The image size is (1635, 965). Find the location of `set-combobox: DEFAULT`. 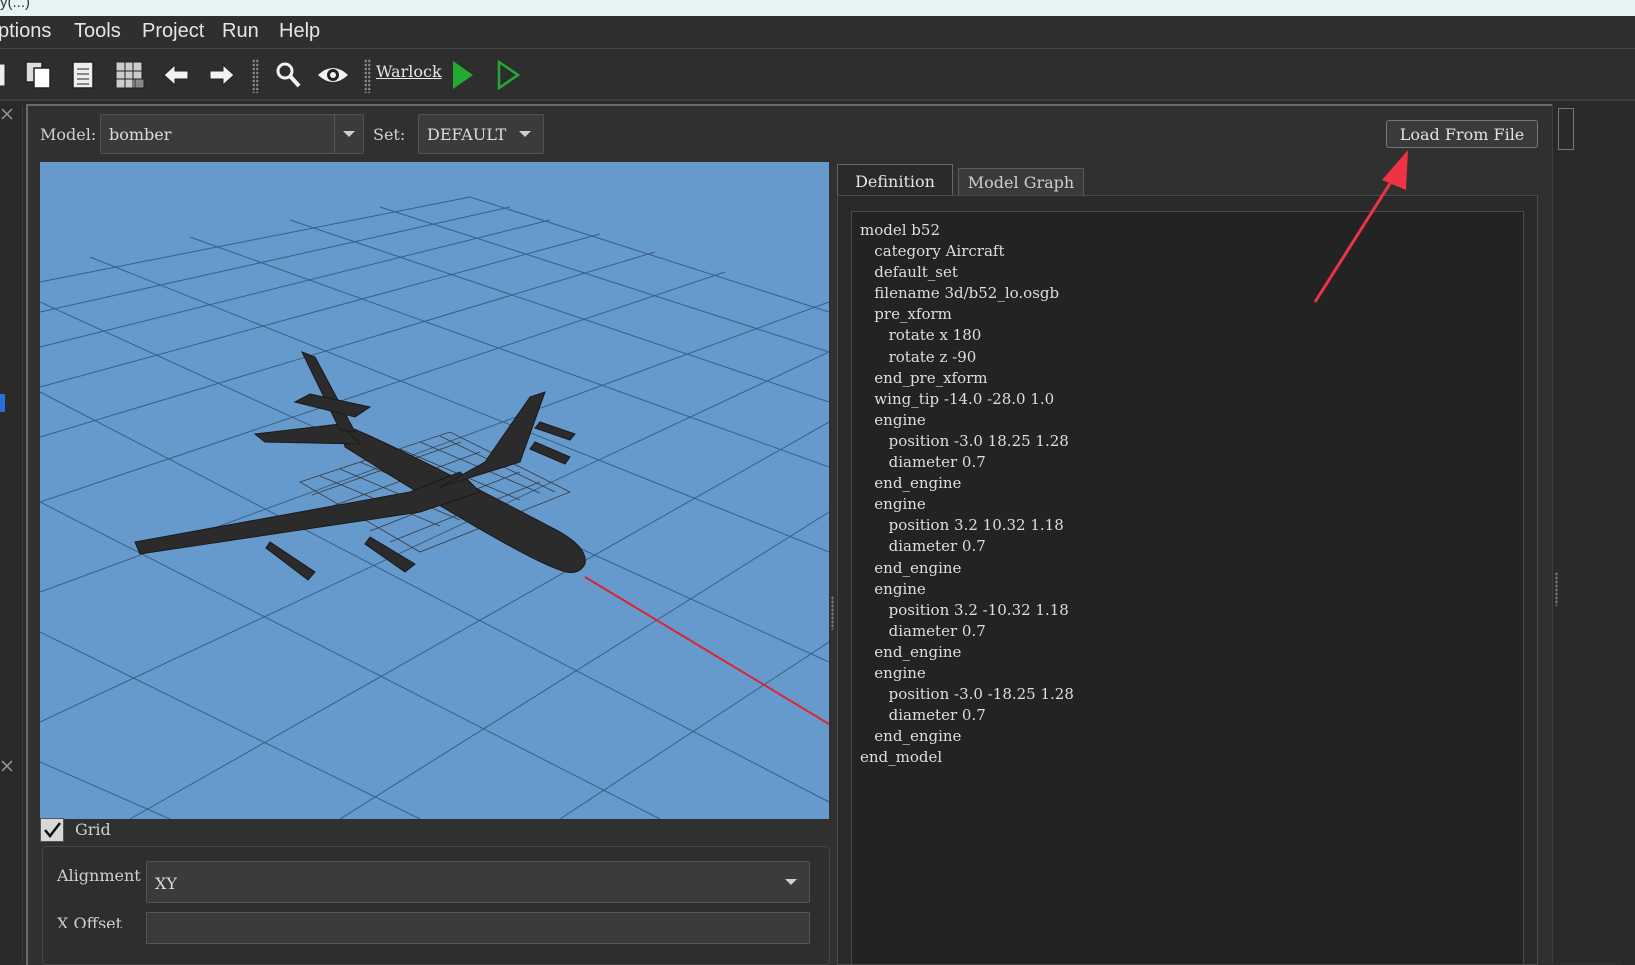

set-combobox: DEFAULT is located at coordinates (481, 134).